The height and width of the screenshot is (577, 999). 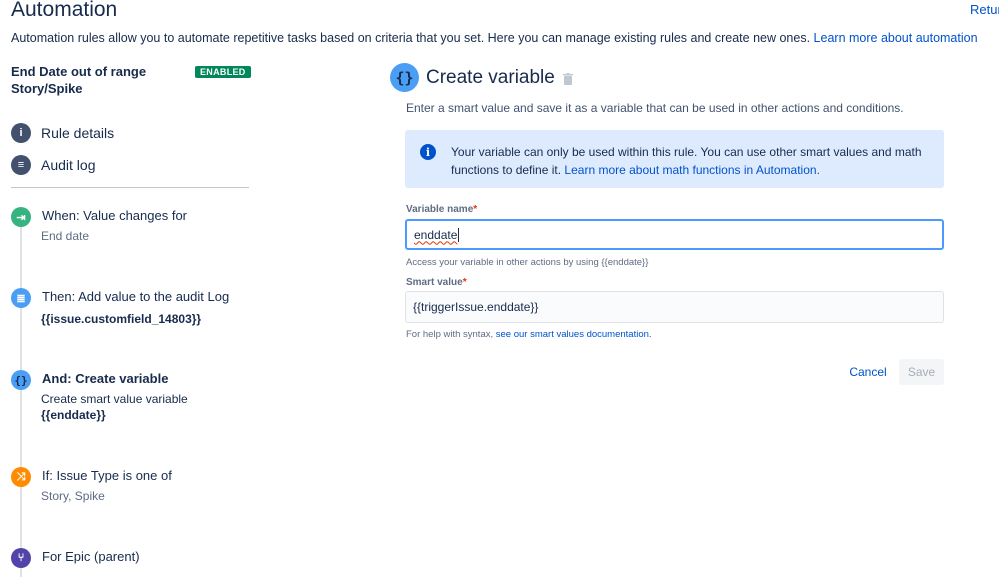 I want to click on step-title: Then: Add value to the audit Log, so click(x=136, y=296).